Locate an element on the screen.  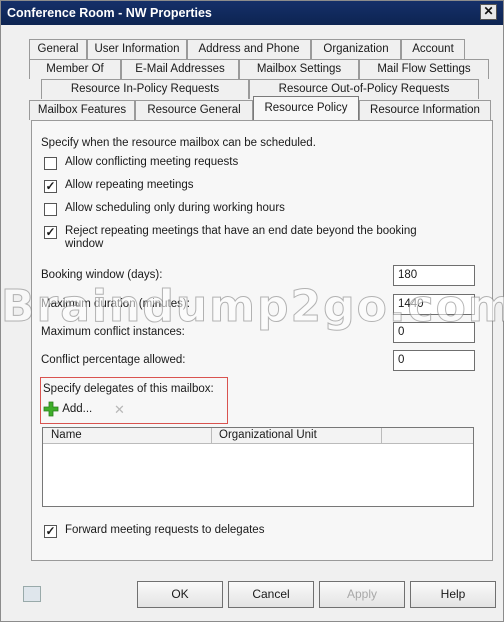
reject-repeating-checkbox: ✓ is located at coordinates (50, 232).